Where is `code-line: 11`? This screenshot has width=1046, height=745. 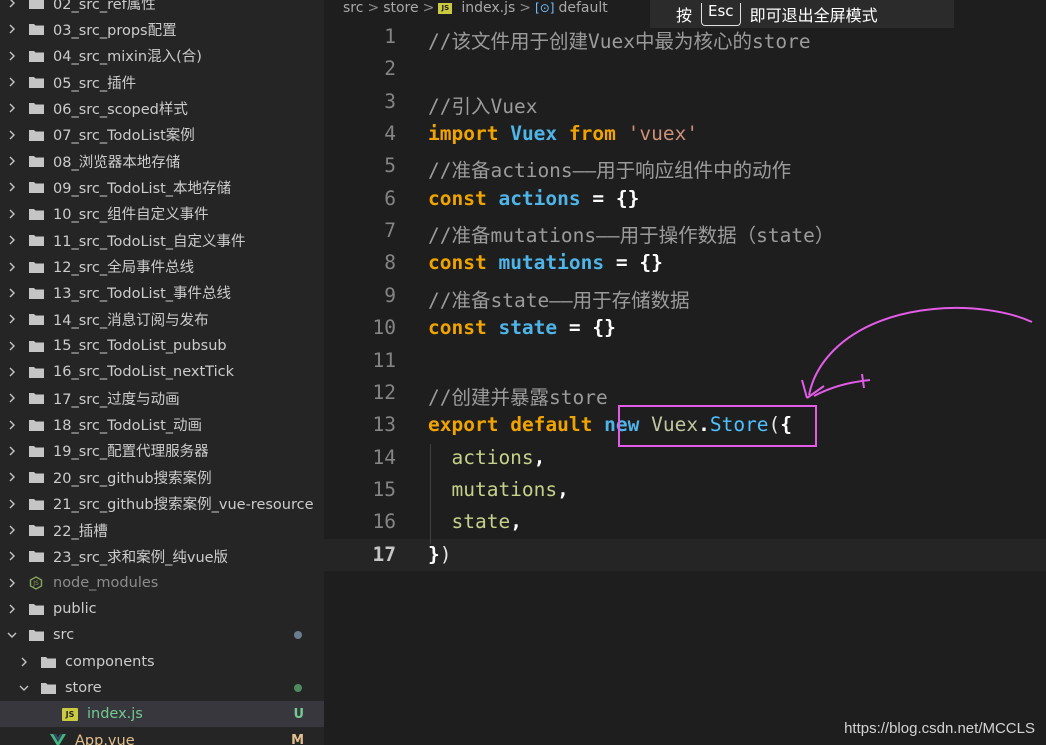
code-line: 11 is located at coordinates (685, 361).